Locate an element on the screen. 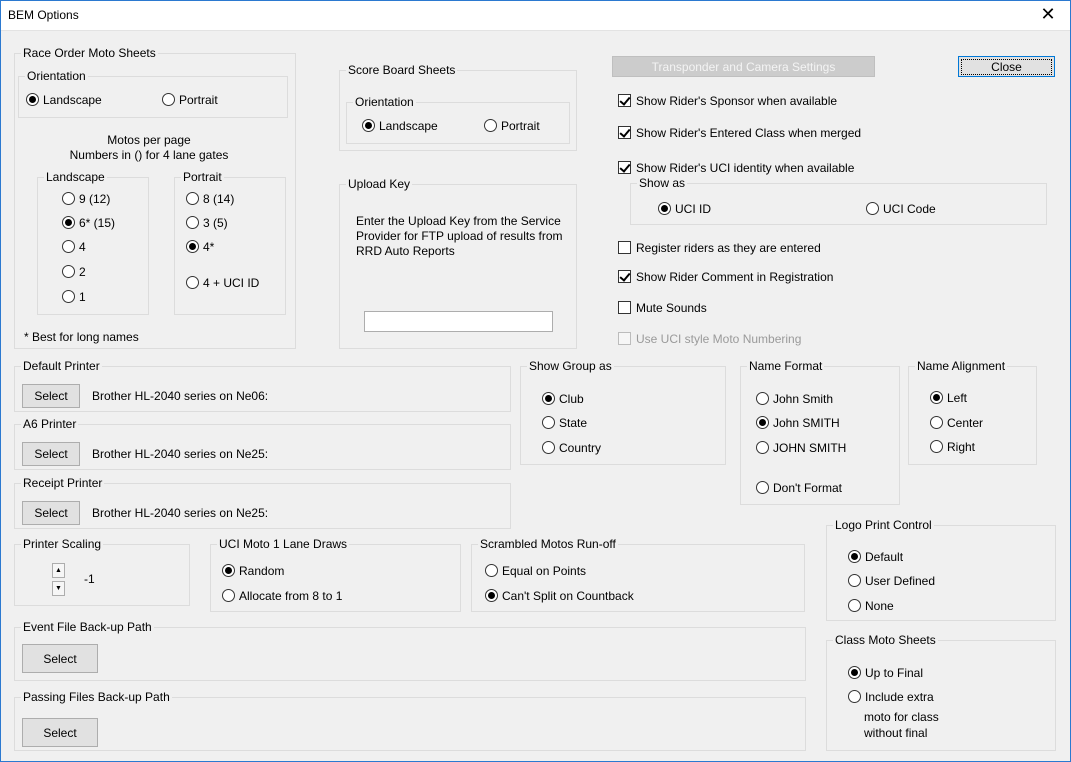 This screenshot has width=1071, height=762. show-group-club-radio: Club is located at coordinates (563, 399).